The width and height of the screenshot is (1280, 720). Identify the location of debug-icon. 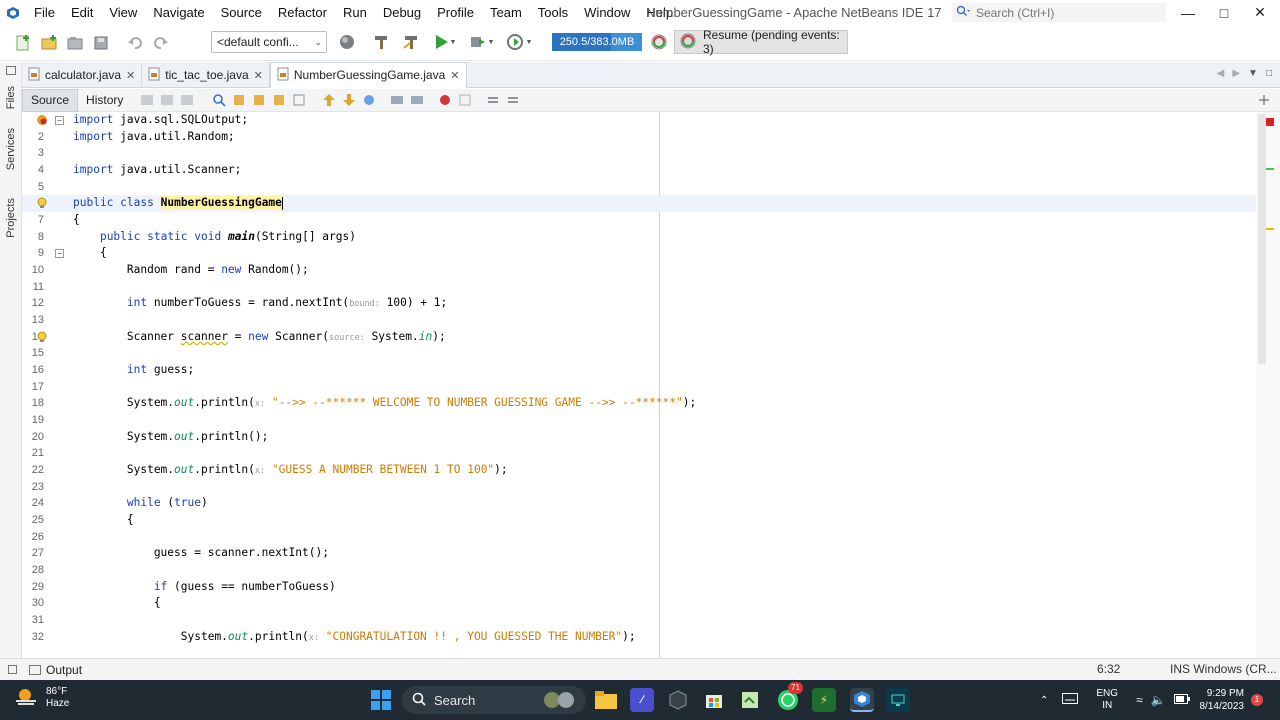
(477, 42).